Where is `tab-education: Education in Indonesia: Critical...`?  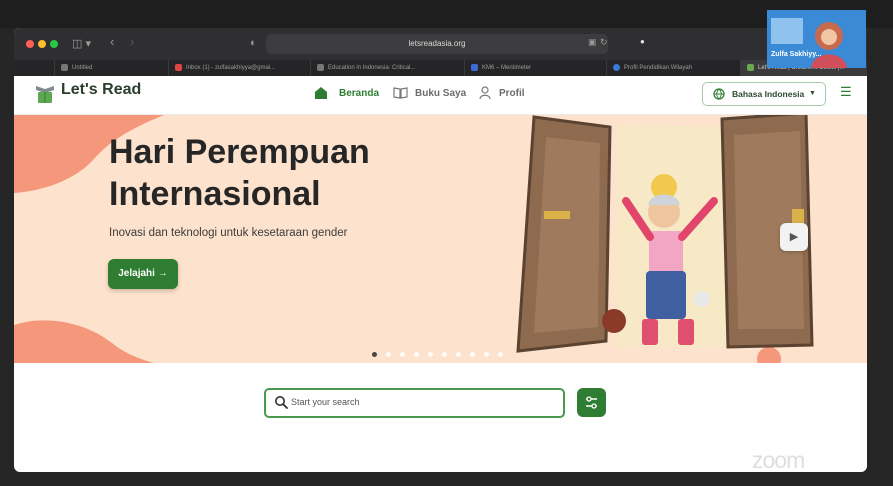 tab-education: Education in Indonesia: Critical... is located at coordinates (387, 68).